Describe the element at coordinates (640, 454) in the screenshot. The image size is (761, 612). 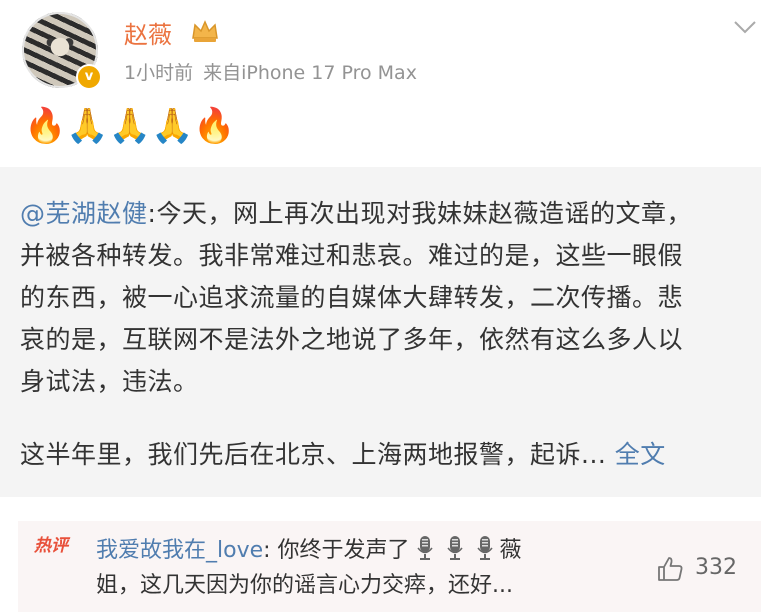
I see `full-text-link: 全文` at that location.